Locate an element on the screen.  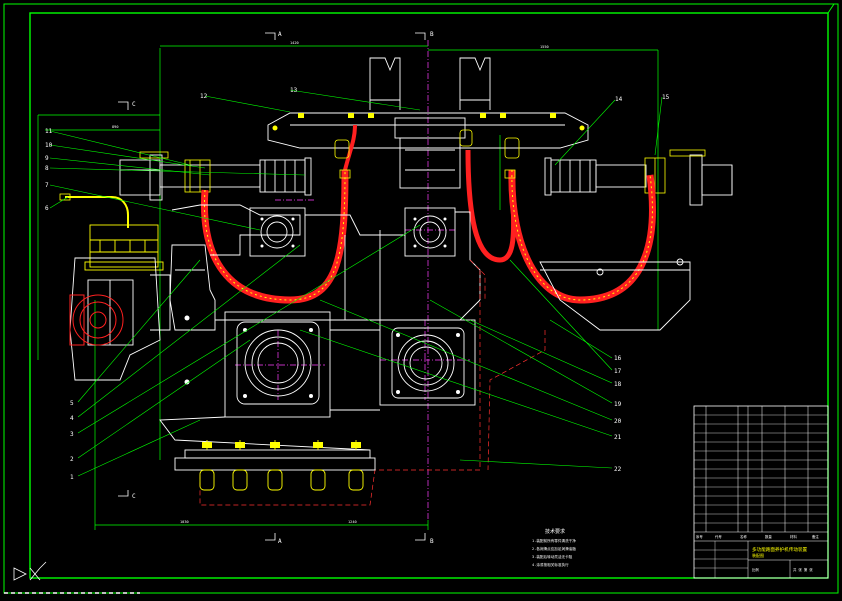
part-num-17: 17 is located at coordinates (618, 371).